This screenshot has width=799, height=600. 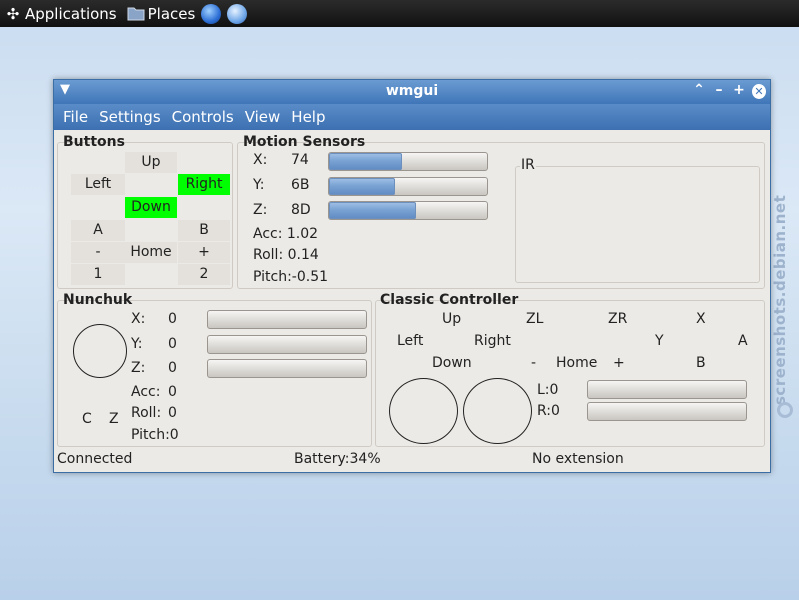 I want to click on nunchuk-roll-value: 0, so click(x=172, y=413).